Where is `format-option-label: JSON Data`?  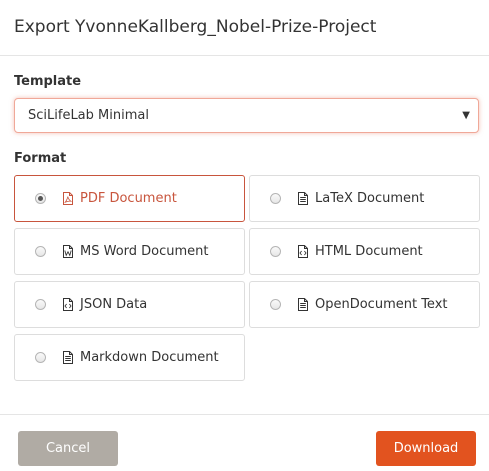 format-option-label: JSON Data is located at coordinates (114, 304).